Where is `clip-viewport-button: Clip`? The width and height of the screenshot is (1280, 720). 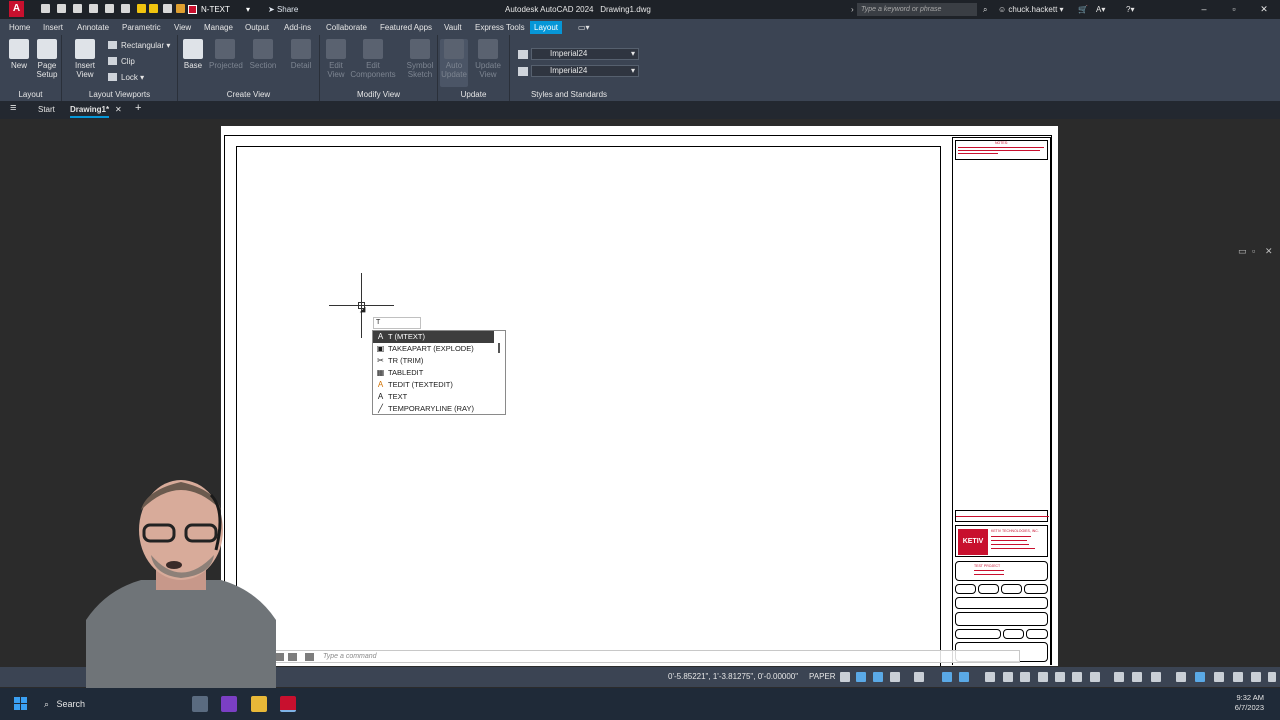 clip-viewport-button: Clip is located at coordinates (121, 61).